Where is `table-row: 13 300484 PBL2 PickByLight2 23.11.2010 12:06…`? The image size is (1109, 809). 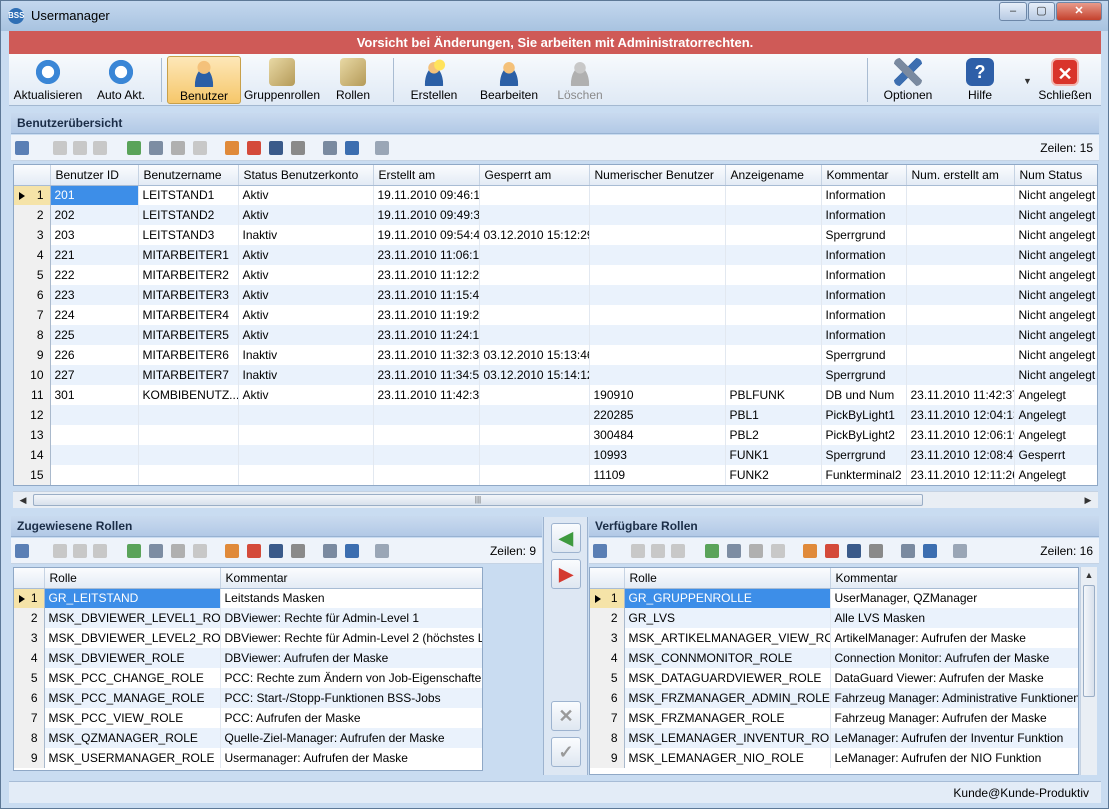
table-row: 13 300484 PBL2 PickByLight2 23.11.2010 12:06… is located at coordinates (555, 435).